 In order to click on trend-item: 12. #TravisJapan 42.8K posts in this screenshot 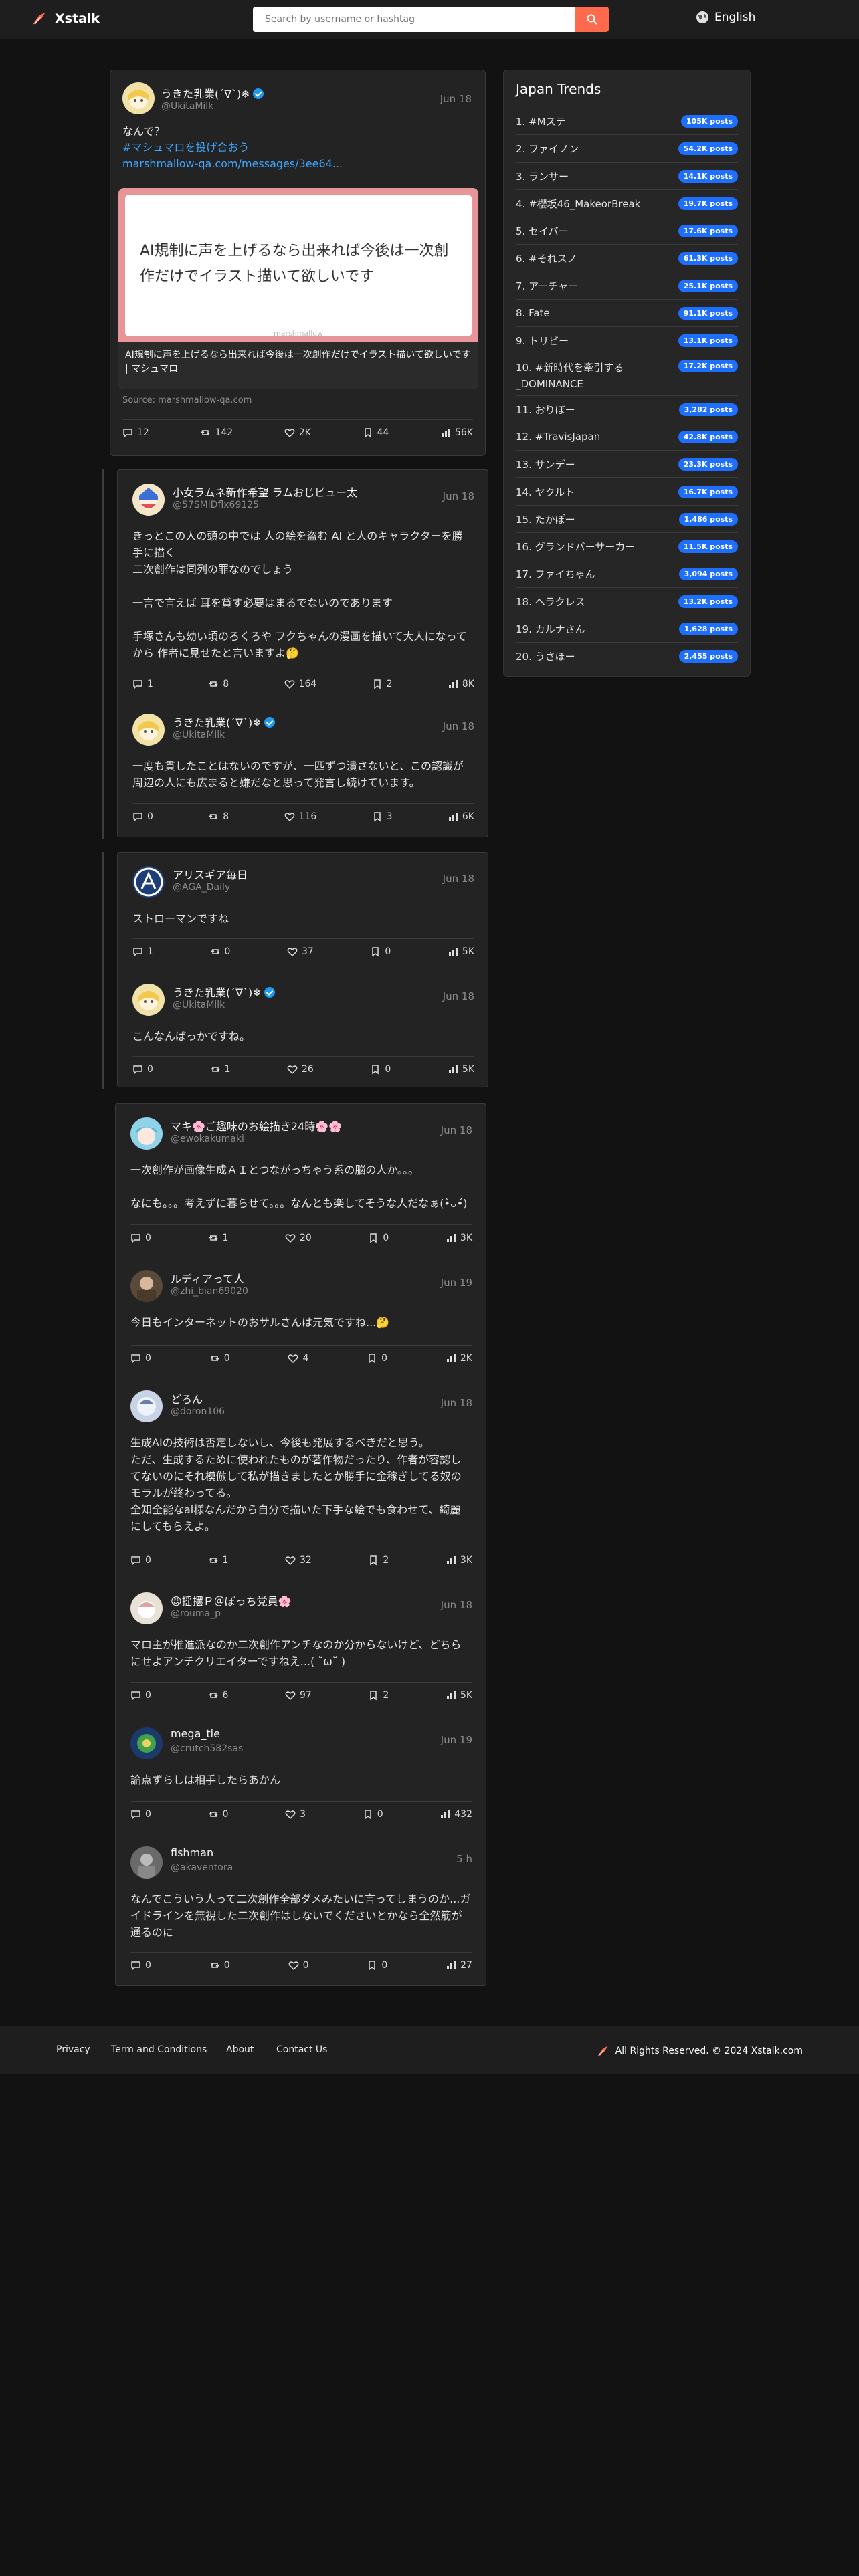, I will do `click(627, 437)`.